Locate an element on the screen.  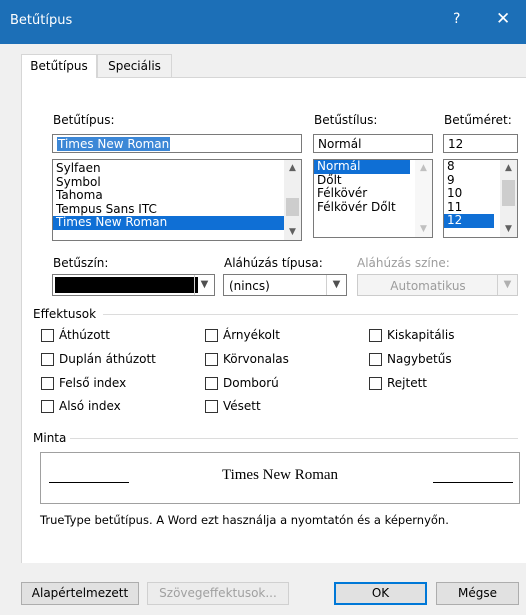
size-input: 12 is located at coordinates (480, 143).